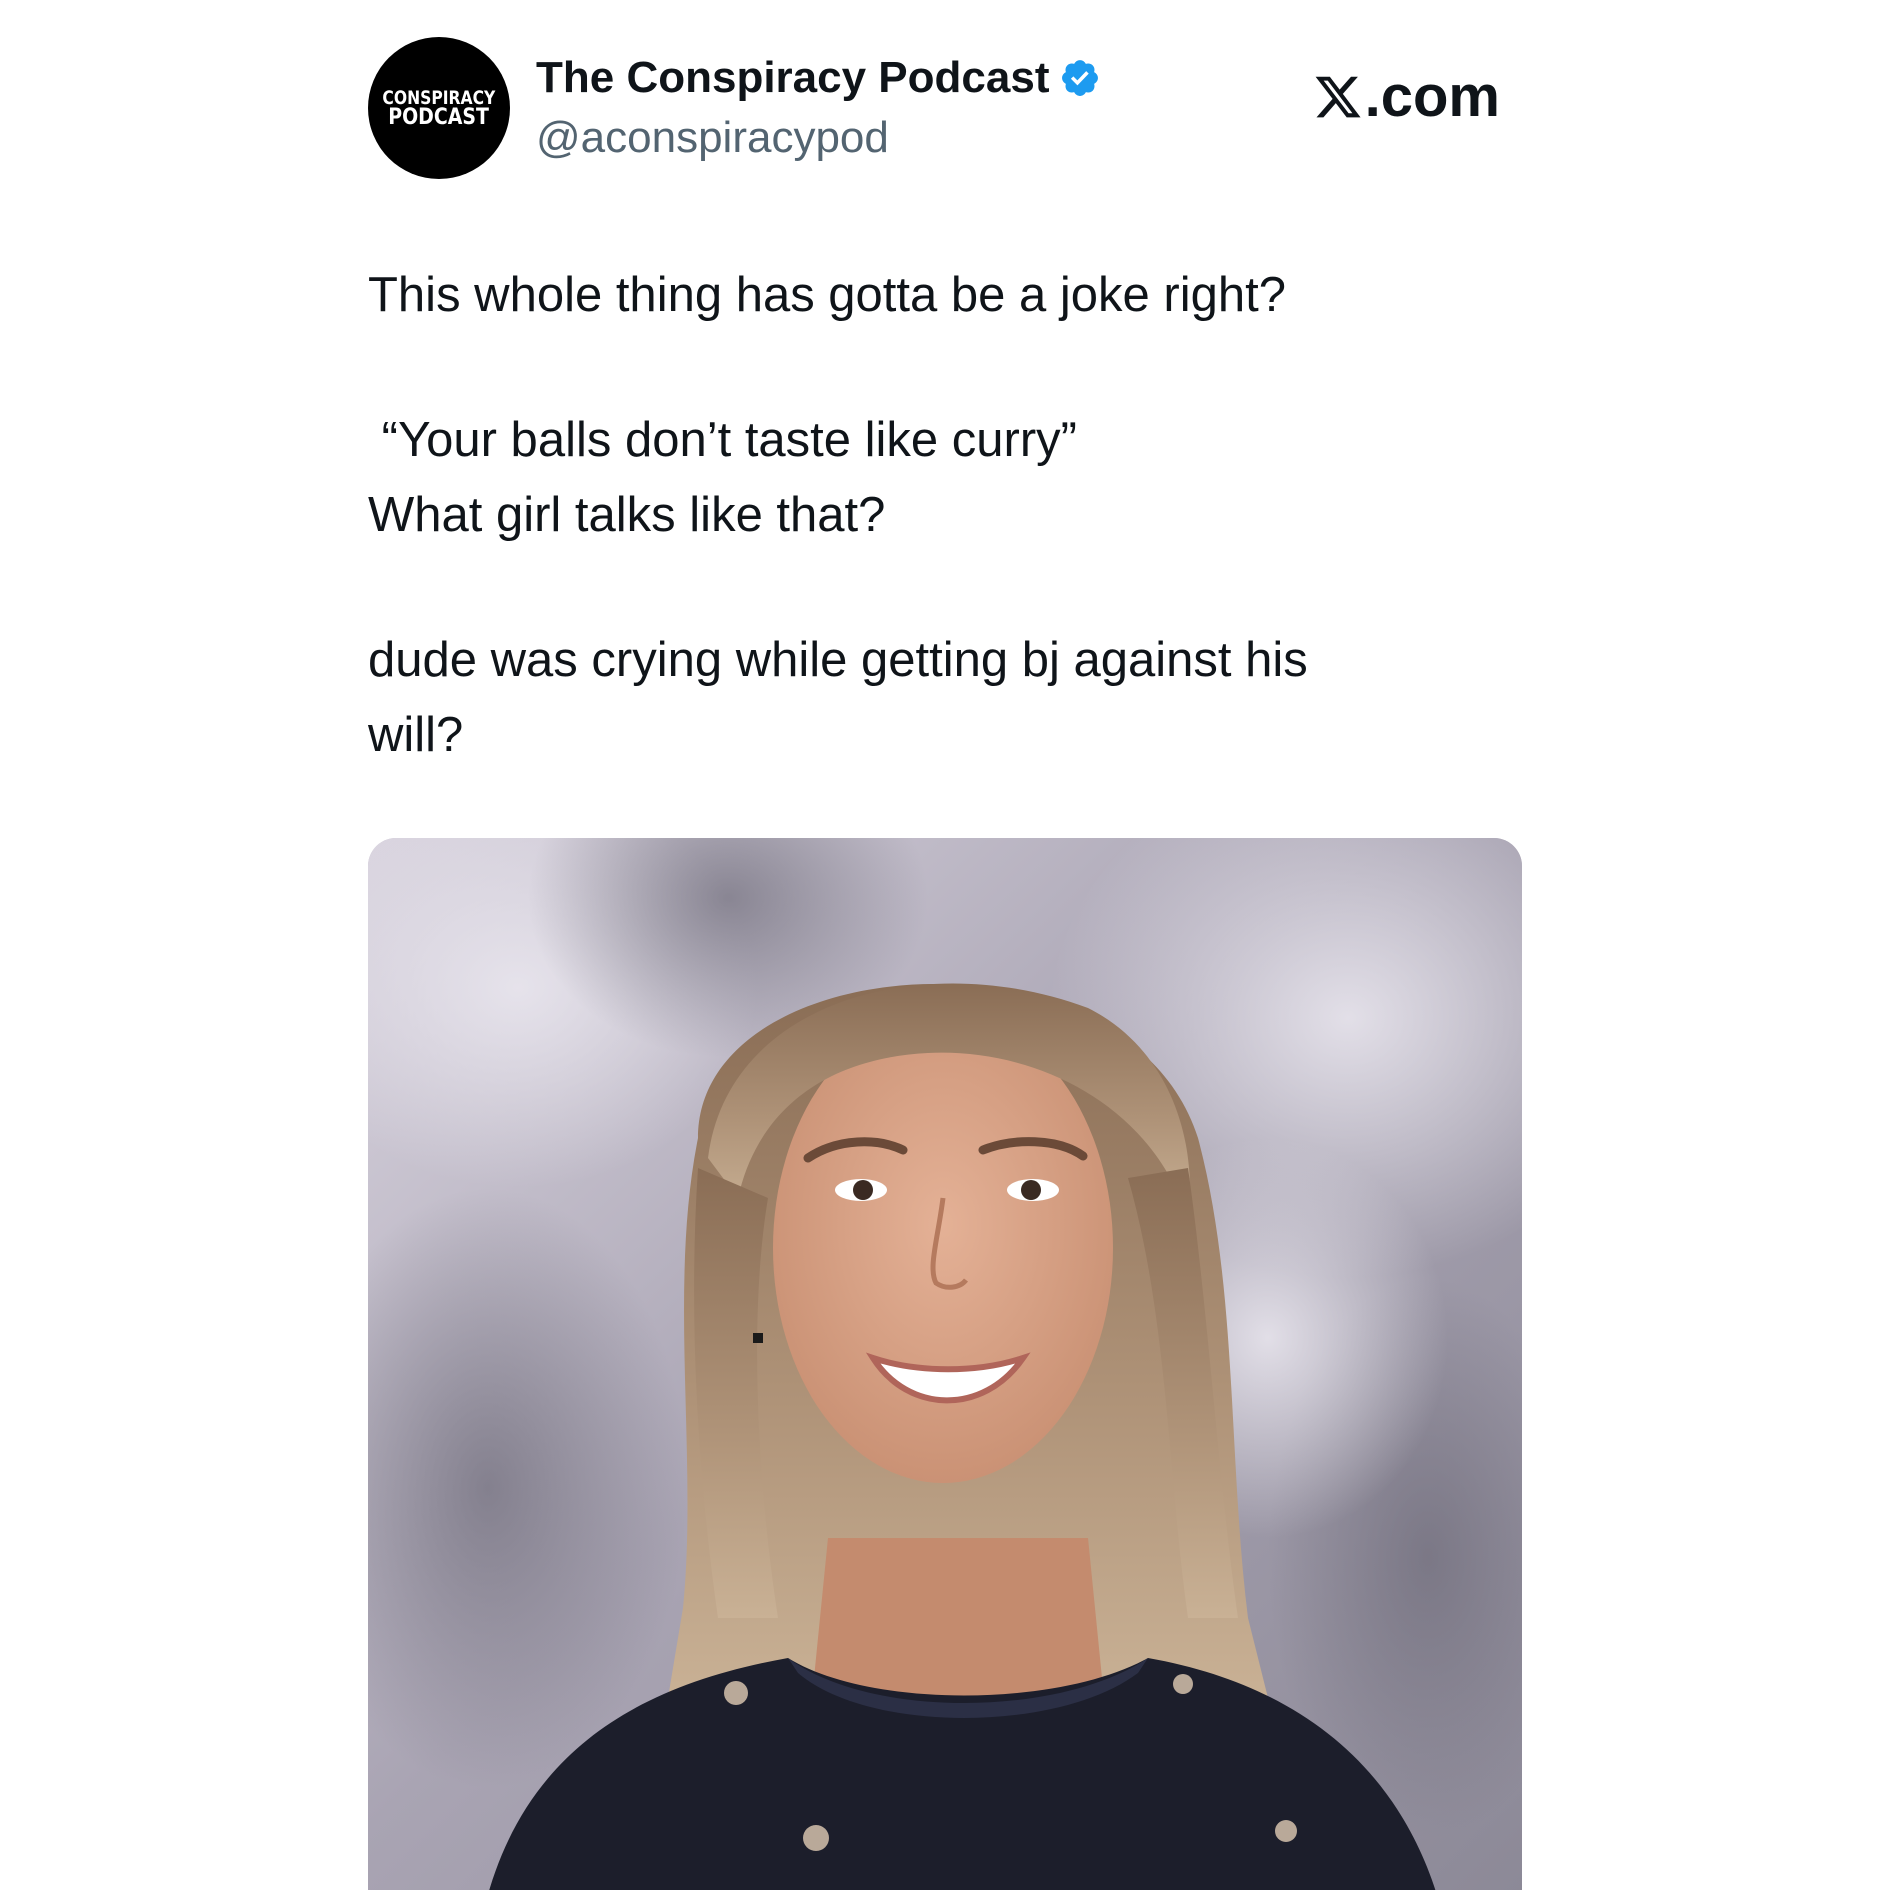 This screenshot has width=1890, height=1890. What do you see at coordinates (1432, 96) in the screenshot?
I see `site-label: .com` at bounding box center [1432, 96].